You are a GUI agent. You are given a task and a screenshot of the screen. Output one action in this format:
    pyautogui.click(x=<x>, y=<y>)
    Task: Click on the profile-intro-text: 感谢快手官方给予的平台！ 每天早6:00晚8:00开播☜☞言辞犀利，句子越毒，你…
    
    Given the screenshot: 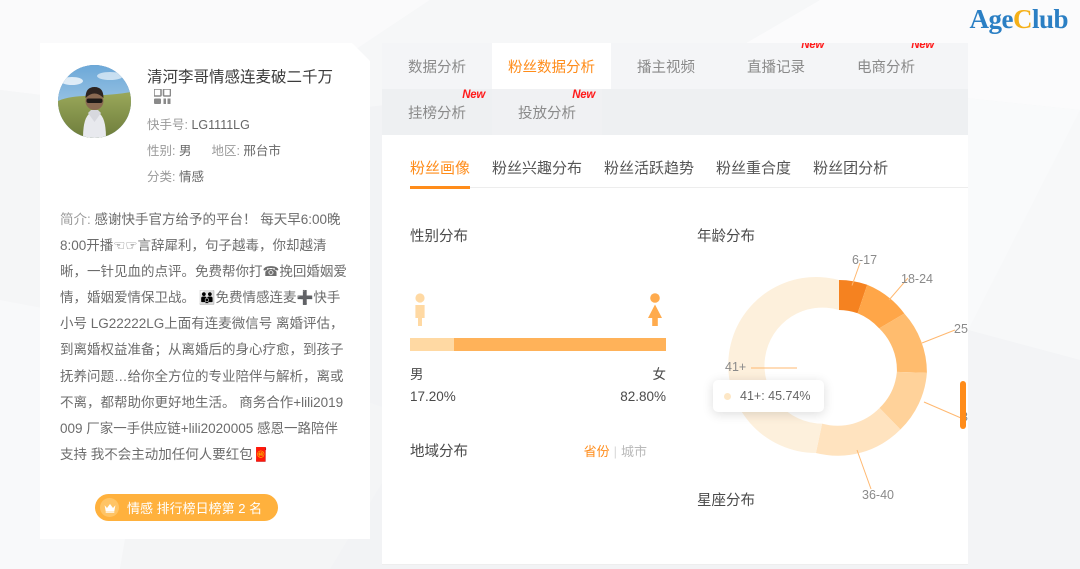 What is the action you would take?
    pyautogui.click(x=203, y=337)
    